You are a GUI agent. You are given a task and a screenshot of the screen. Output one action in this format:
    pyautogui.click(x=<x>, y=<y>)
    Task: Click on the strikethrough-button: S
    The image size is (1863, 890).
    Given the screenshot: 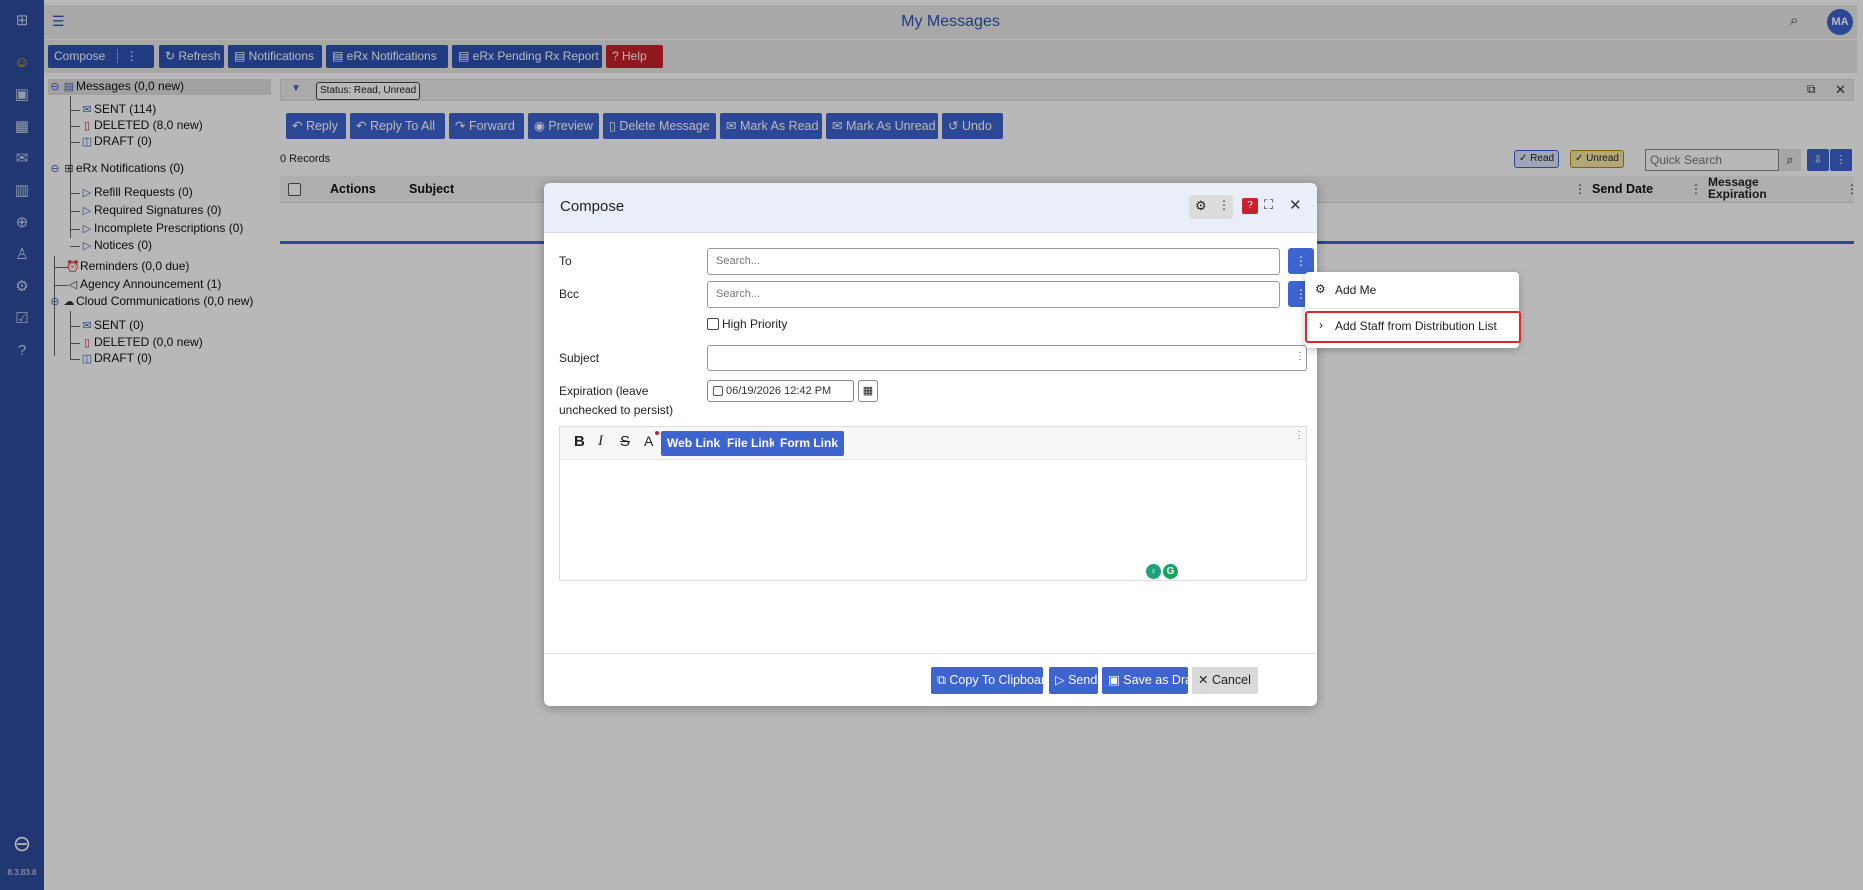 What is the action you would take?
    pyautogui.click(x=625, y=441)
    